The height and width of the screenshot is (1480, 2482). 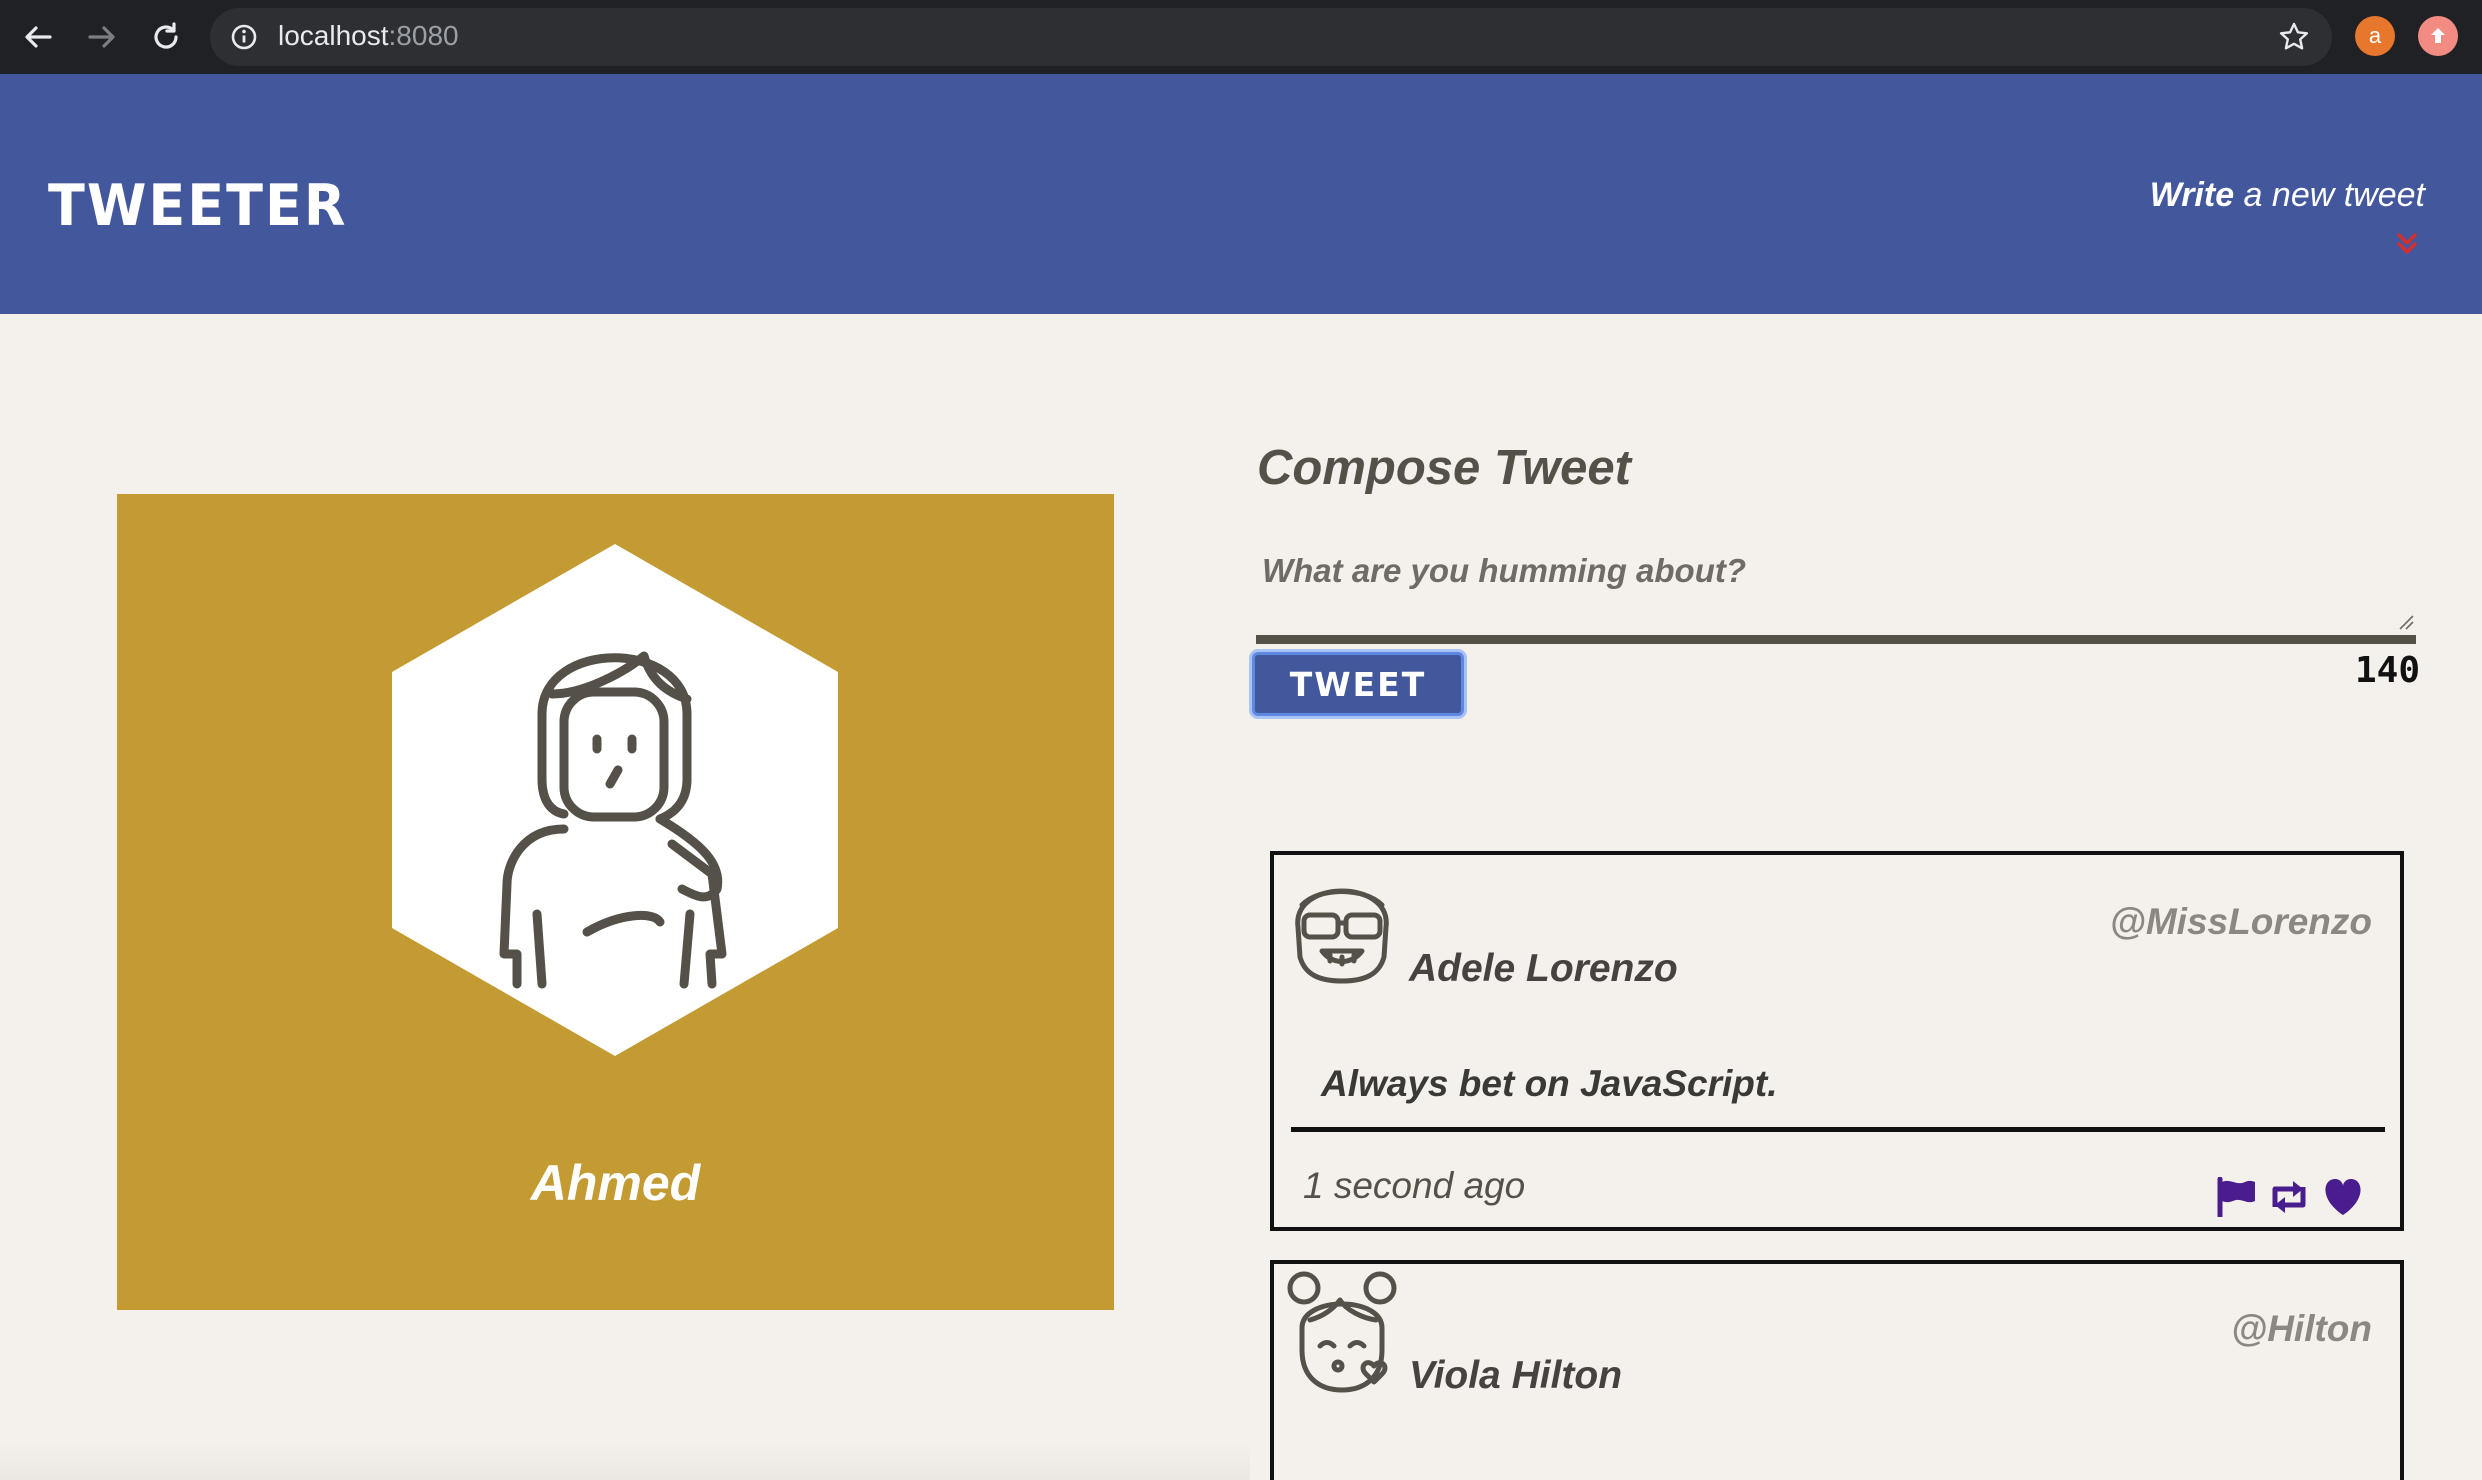 What do you see at coordinates (2438, 36) in the screenshot?
I see `extension-icon` at bounding box center [2438, 36].